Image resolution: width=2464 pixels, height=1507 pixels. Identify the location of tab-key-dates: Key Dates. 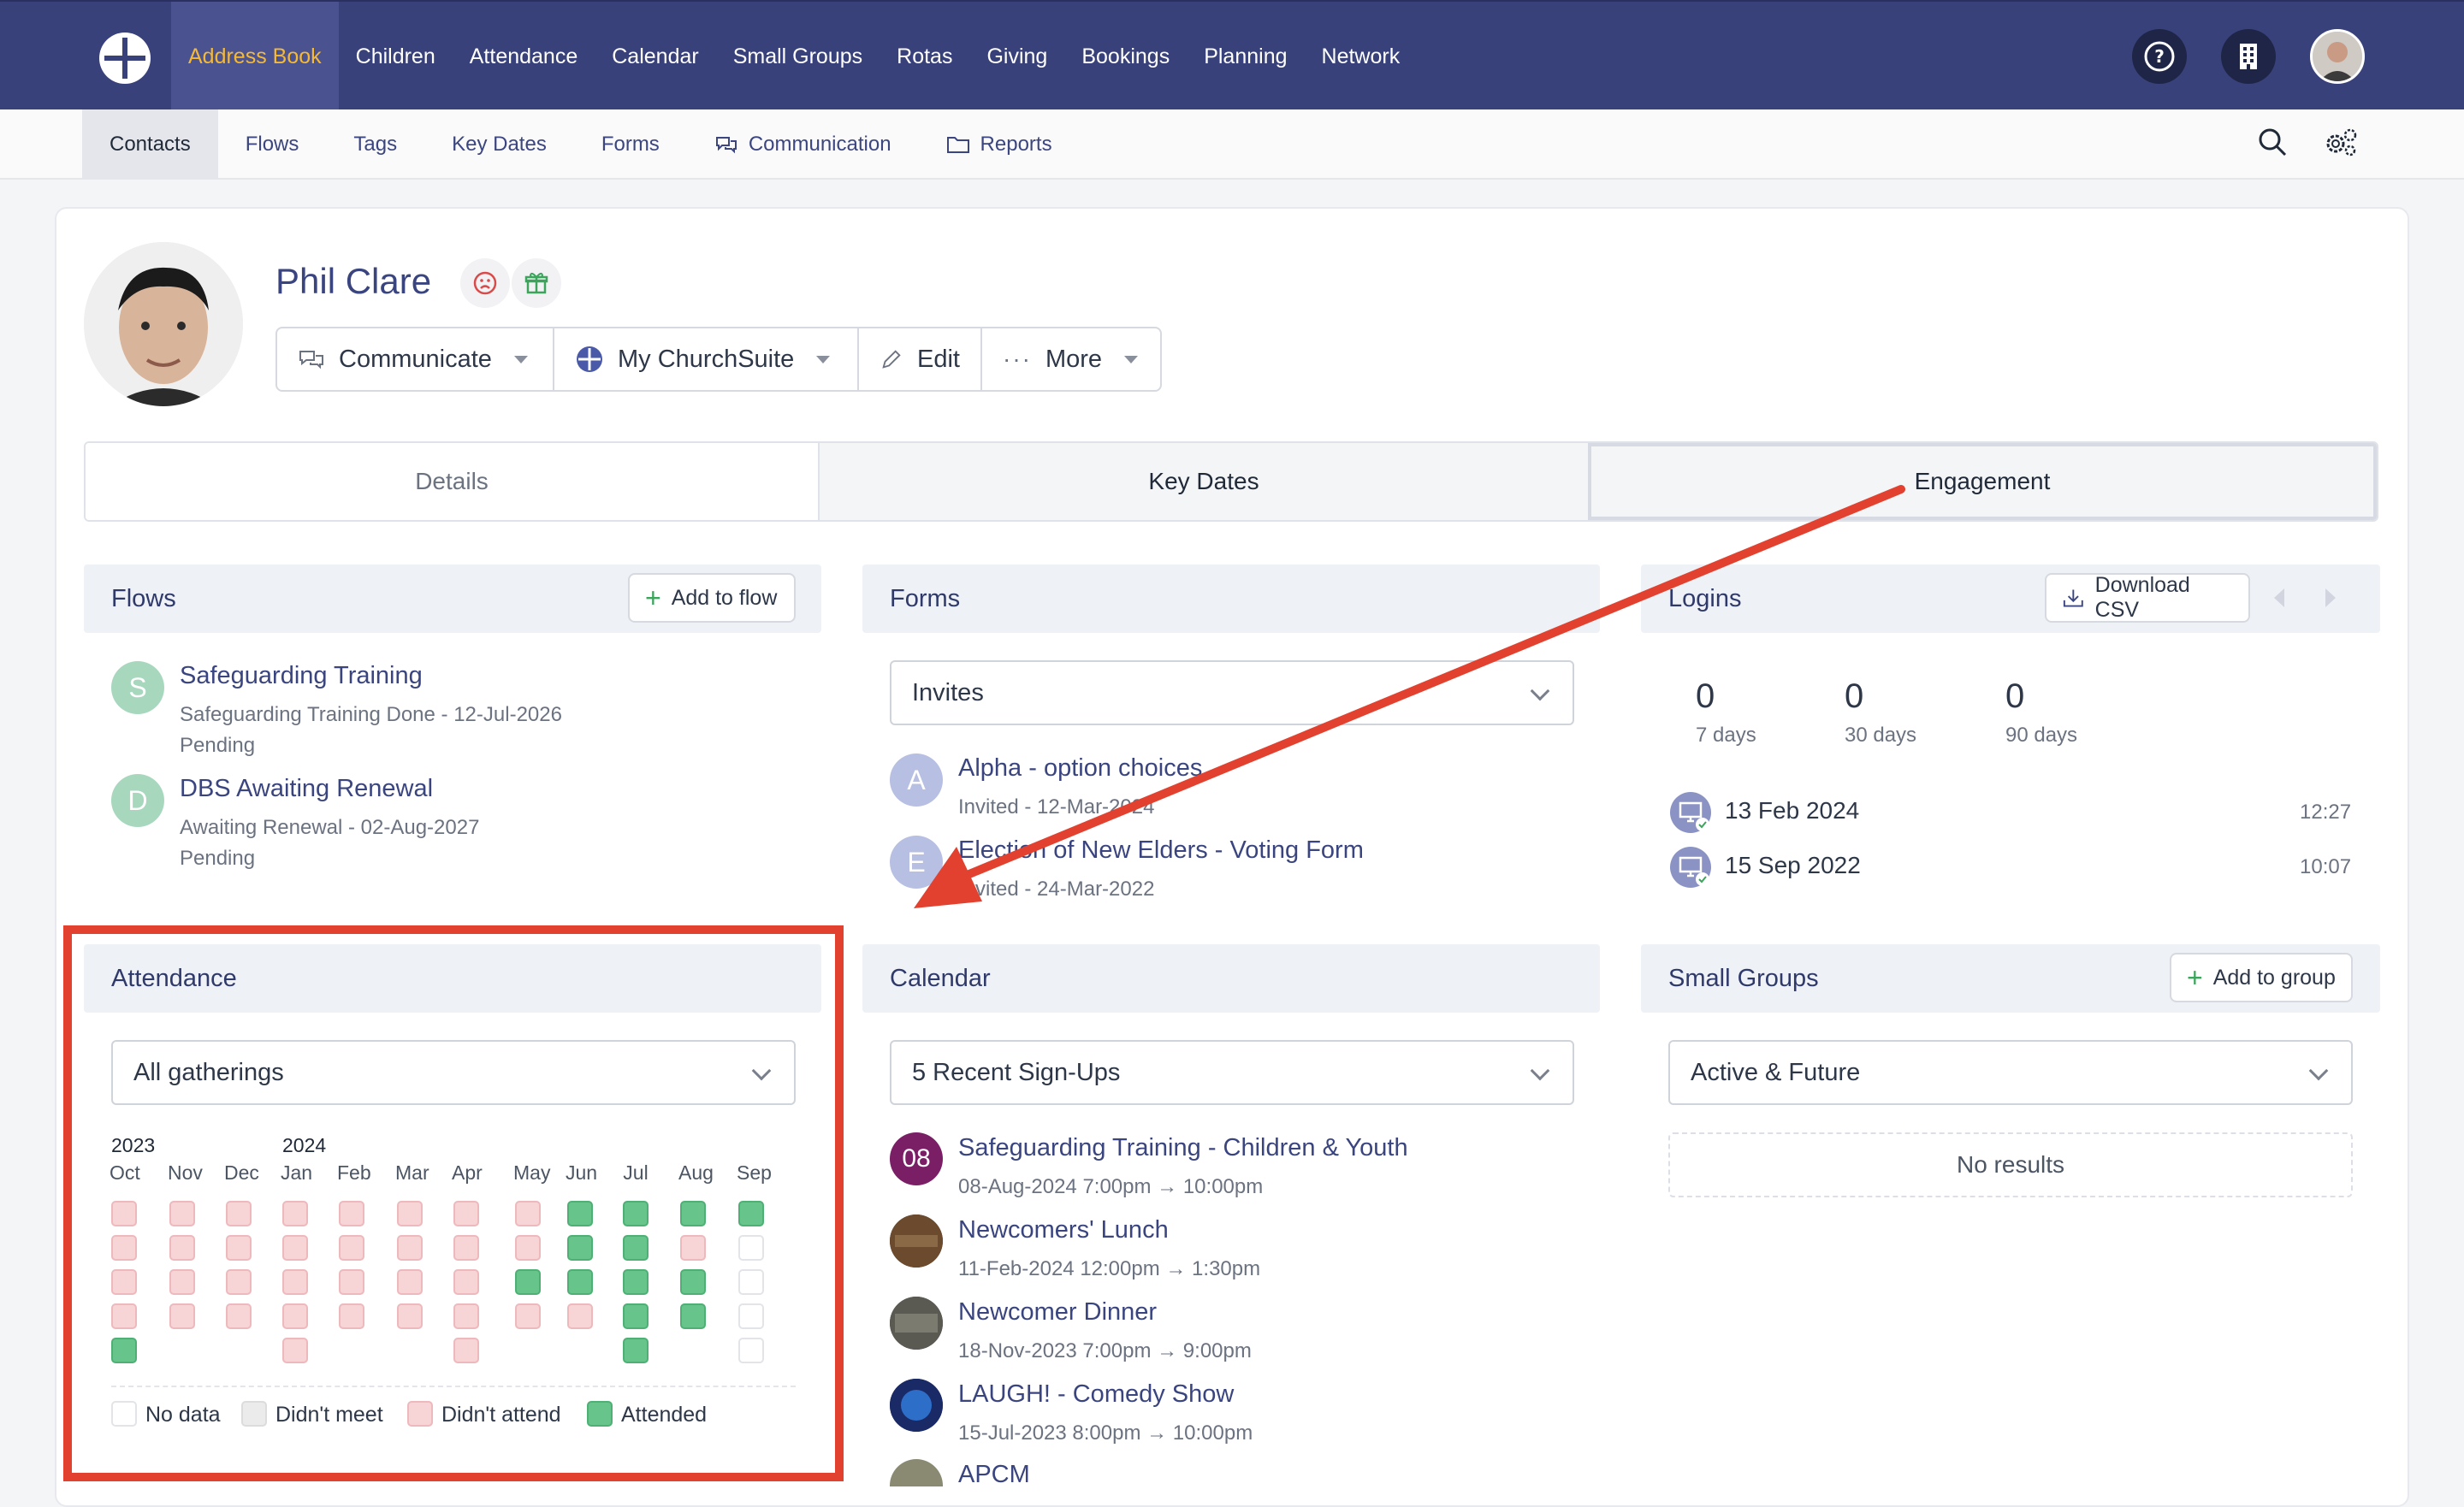
(1203, 482).